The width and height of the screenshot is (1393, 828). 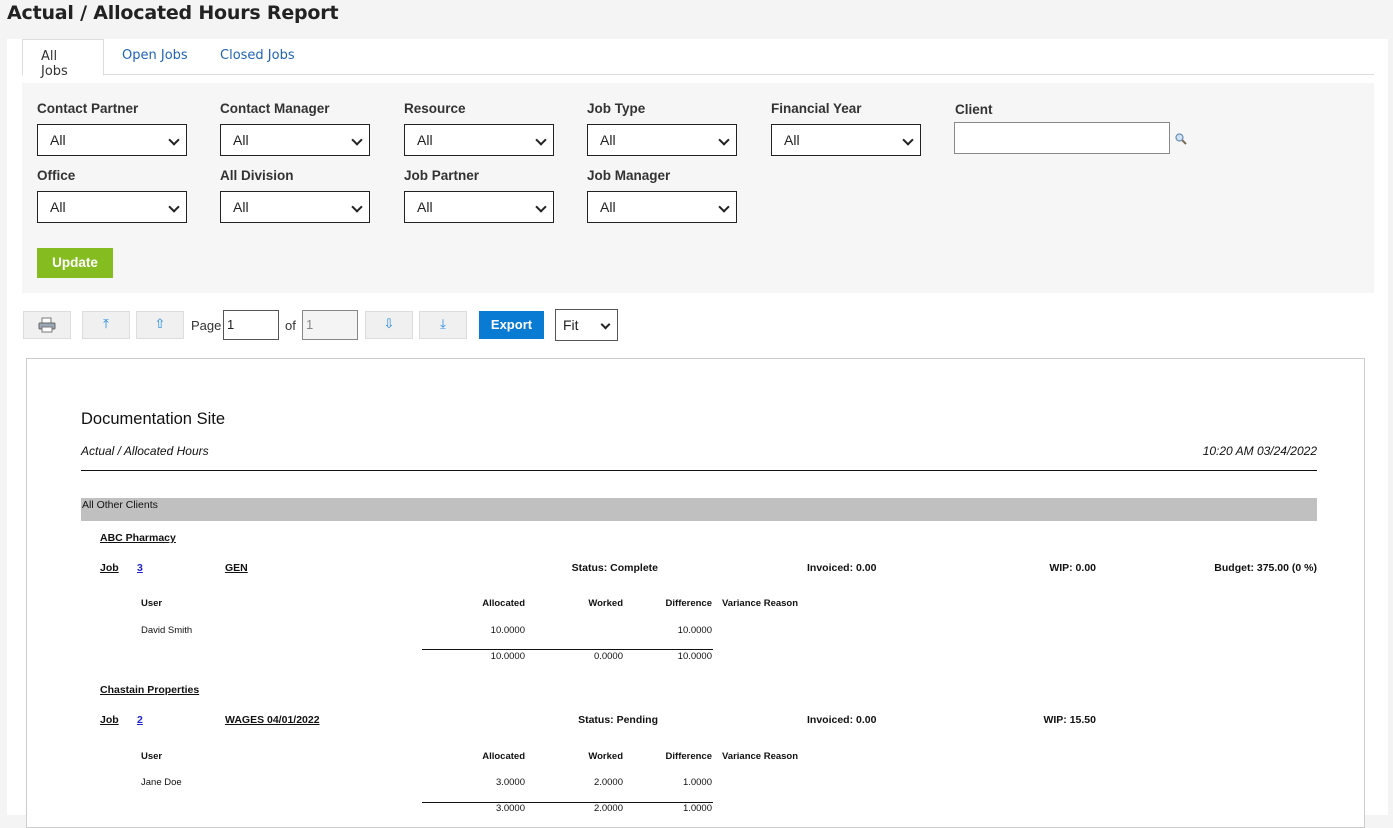 I want to click on job-status: Status: Pending, so click(x=618, y=720).